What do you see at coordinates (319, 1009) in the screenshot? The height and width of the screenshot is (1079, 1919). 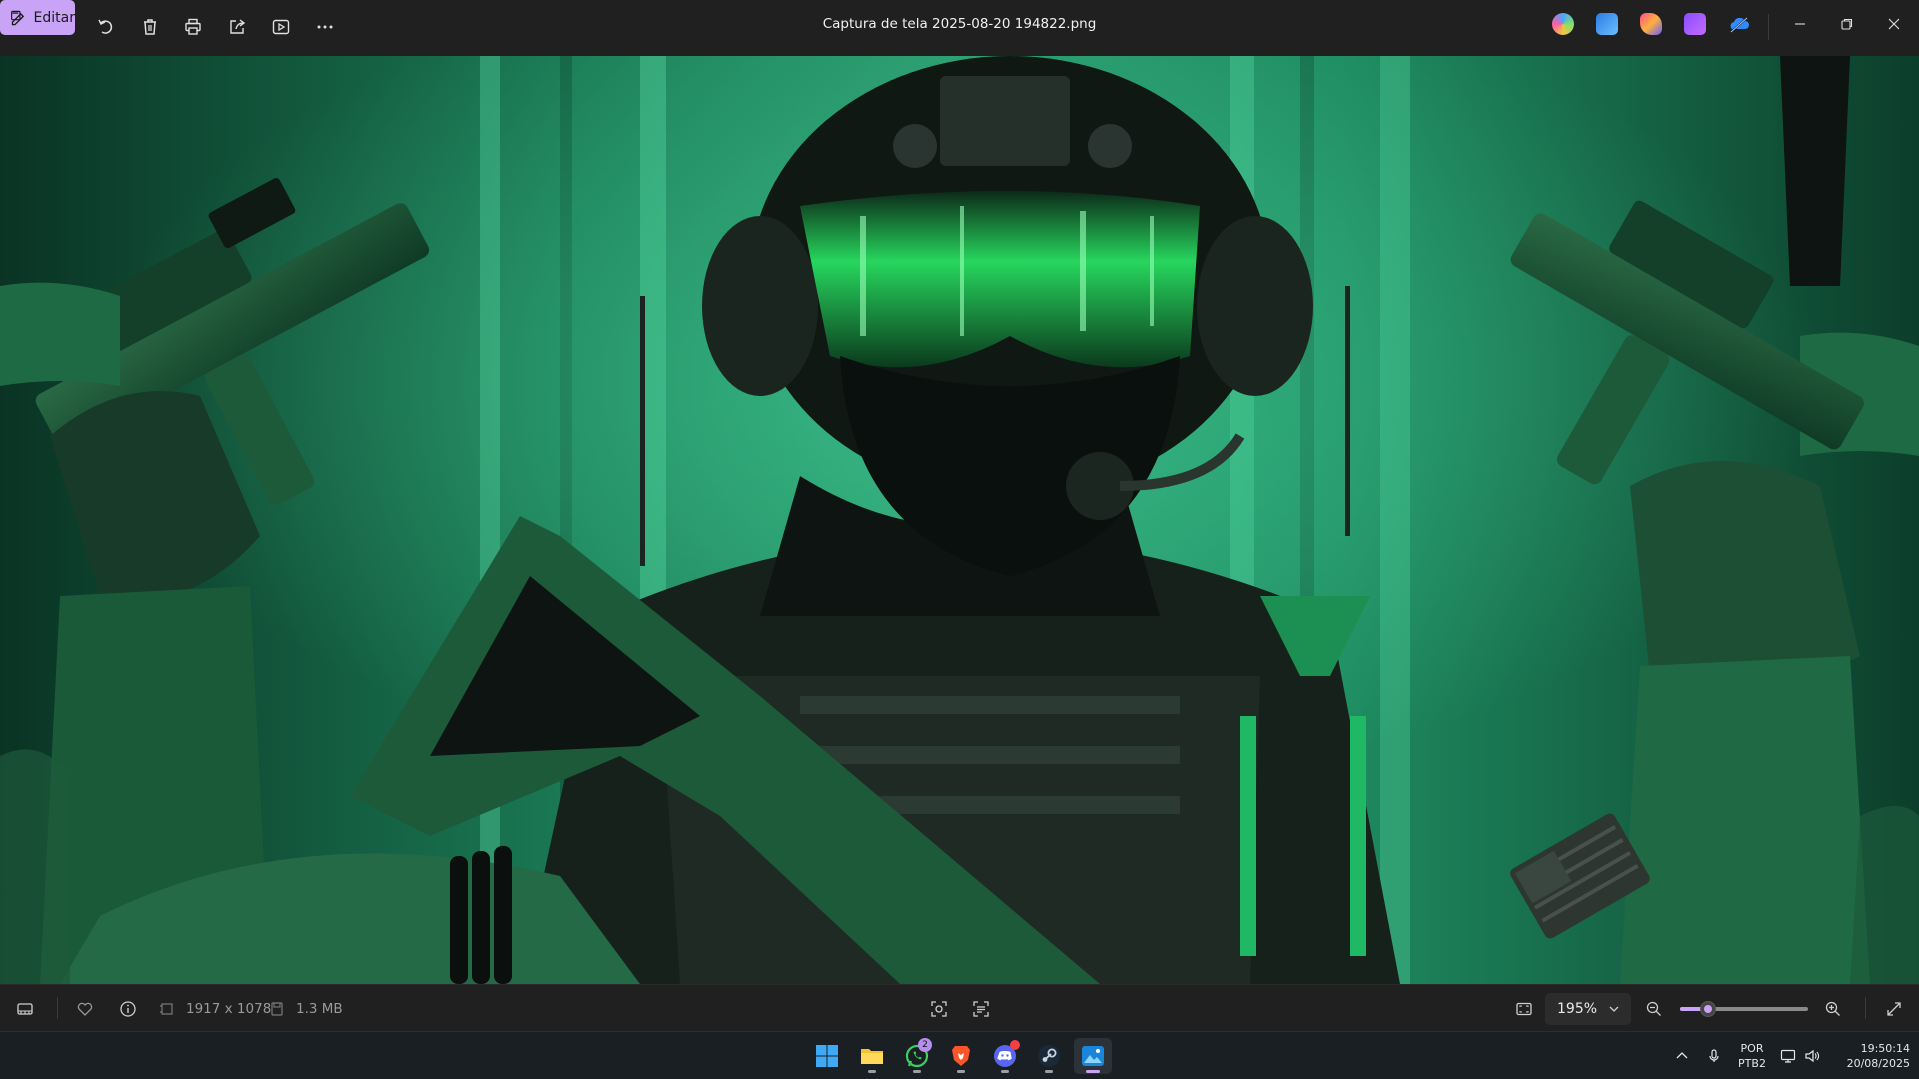 I see `file-size: 1.3 MB` at bounding box center [319, 1009].